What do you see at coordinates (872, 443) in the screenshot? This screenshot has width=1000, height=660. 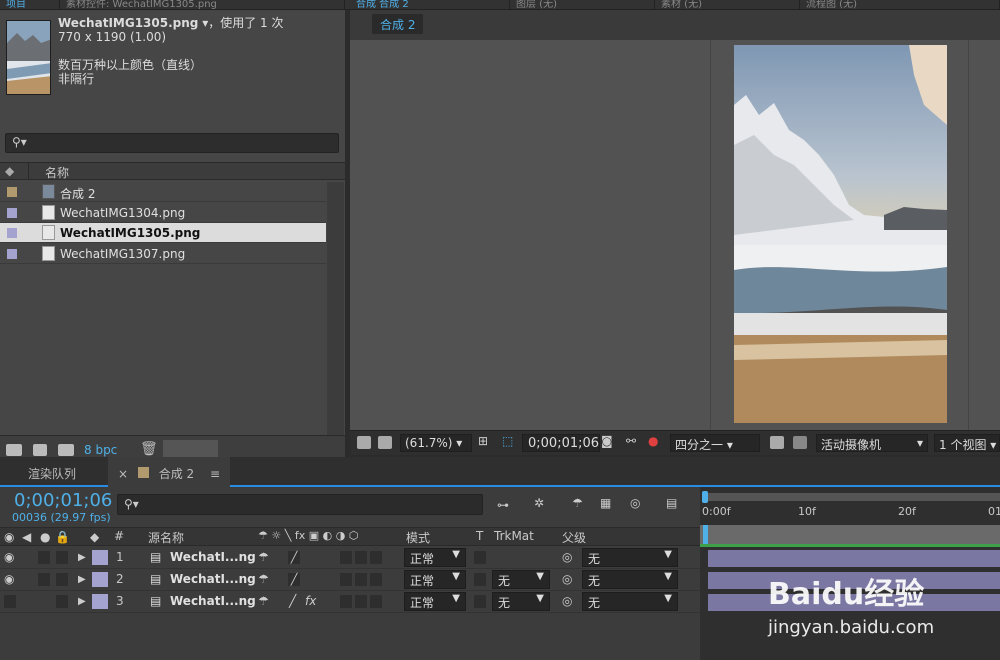 I see `camera-dropdown: 活动摄像机 ▾` at bounding box center [872, 443].